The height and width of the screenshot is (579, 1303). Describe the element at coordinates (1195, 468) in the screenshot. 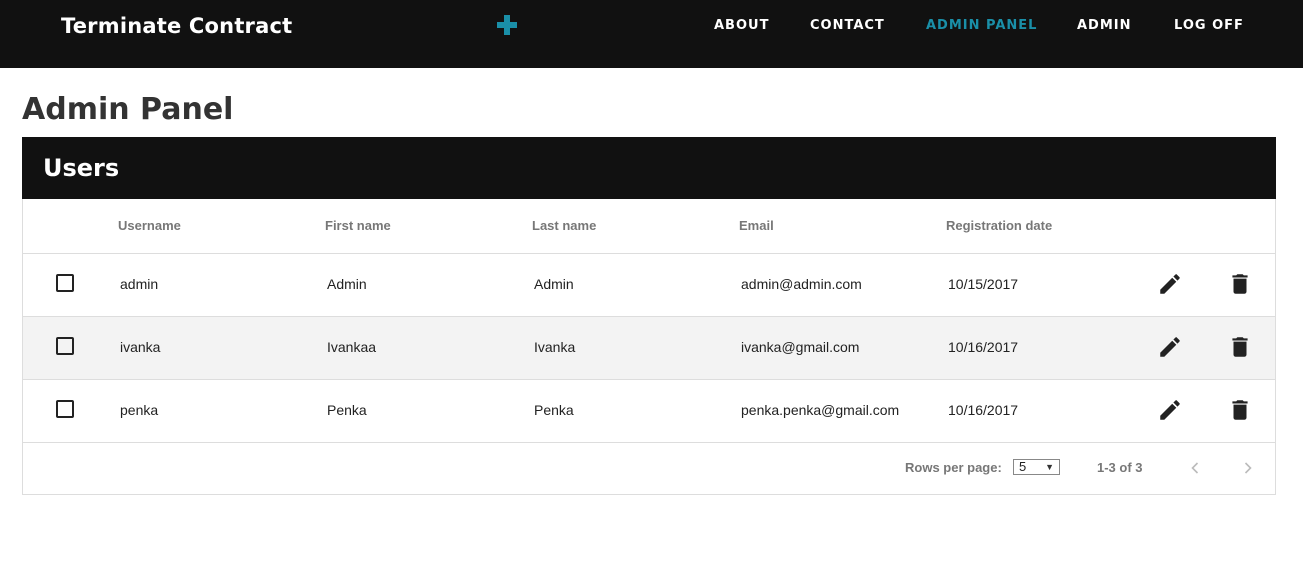

I see `chevron-left-icon` at that location.